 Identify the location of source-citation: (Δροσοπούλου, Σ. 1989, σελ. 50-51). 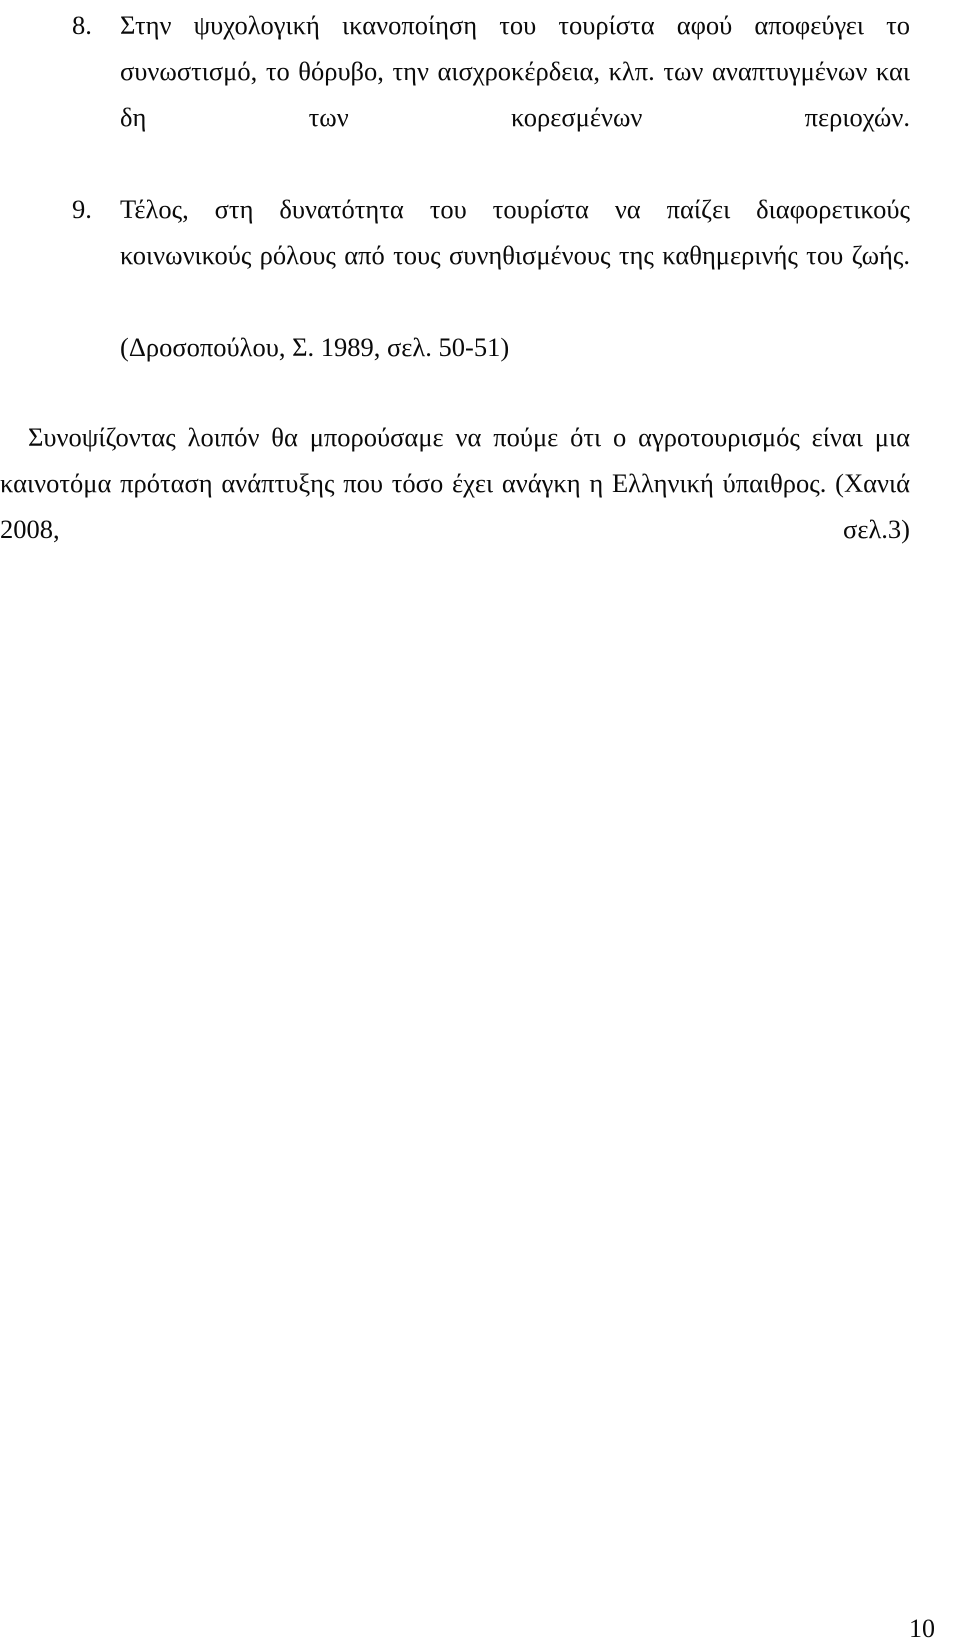
(315, 347).